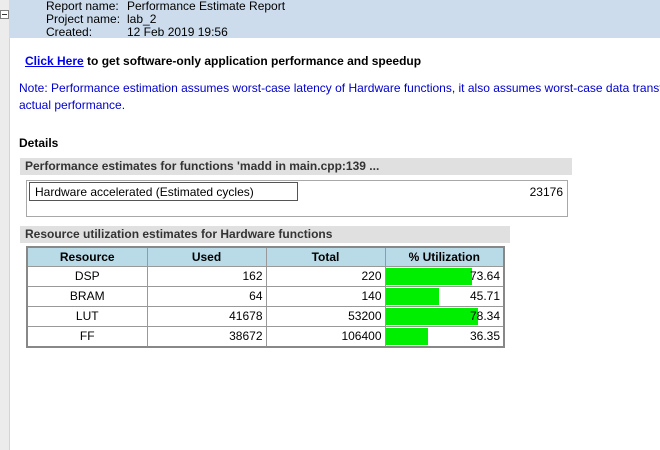 The height and width of the screenshot is (450, 660). I want to click on left-gutter, so click(5, 225).